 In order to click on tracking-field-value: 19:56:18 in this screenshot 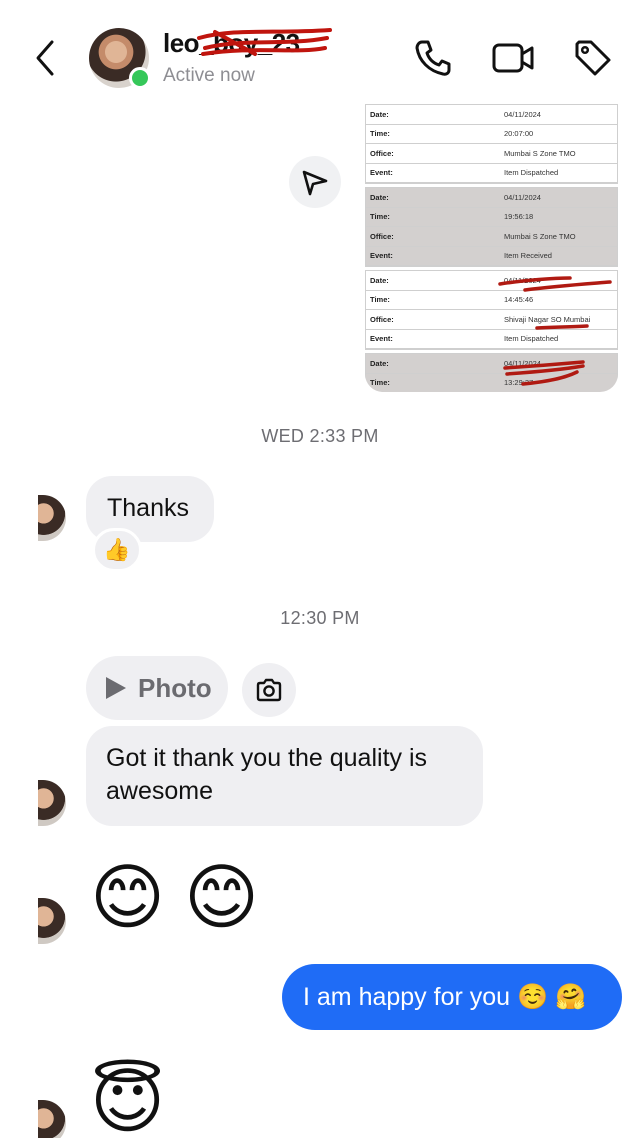, I will do `click(519, 217)`.